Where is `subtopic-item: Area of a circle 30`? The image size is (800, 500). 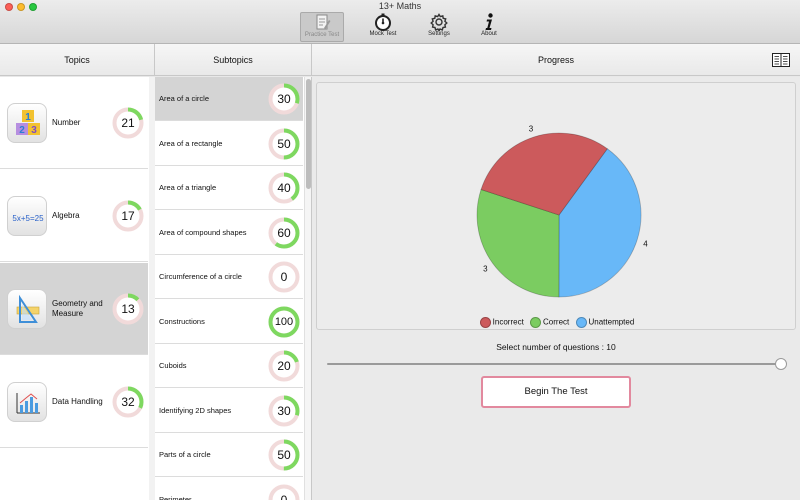
subtopic-item: Area of a circle 30 is located at coordinates (229, 99).